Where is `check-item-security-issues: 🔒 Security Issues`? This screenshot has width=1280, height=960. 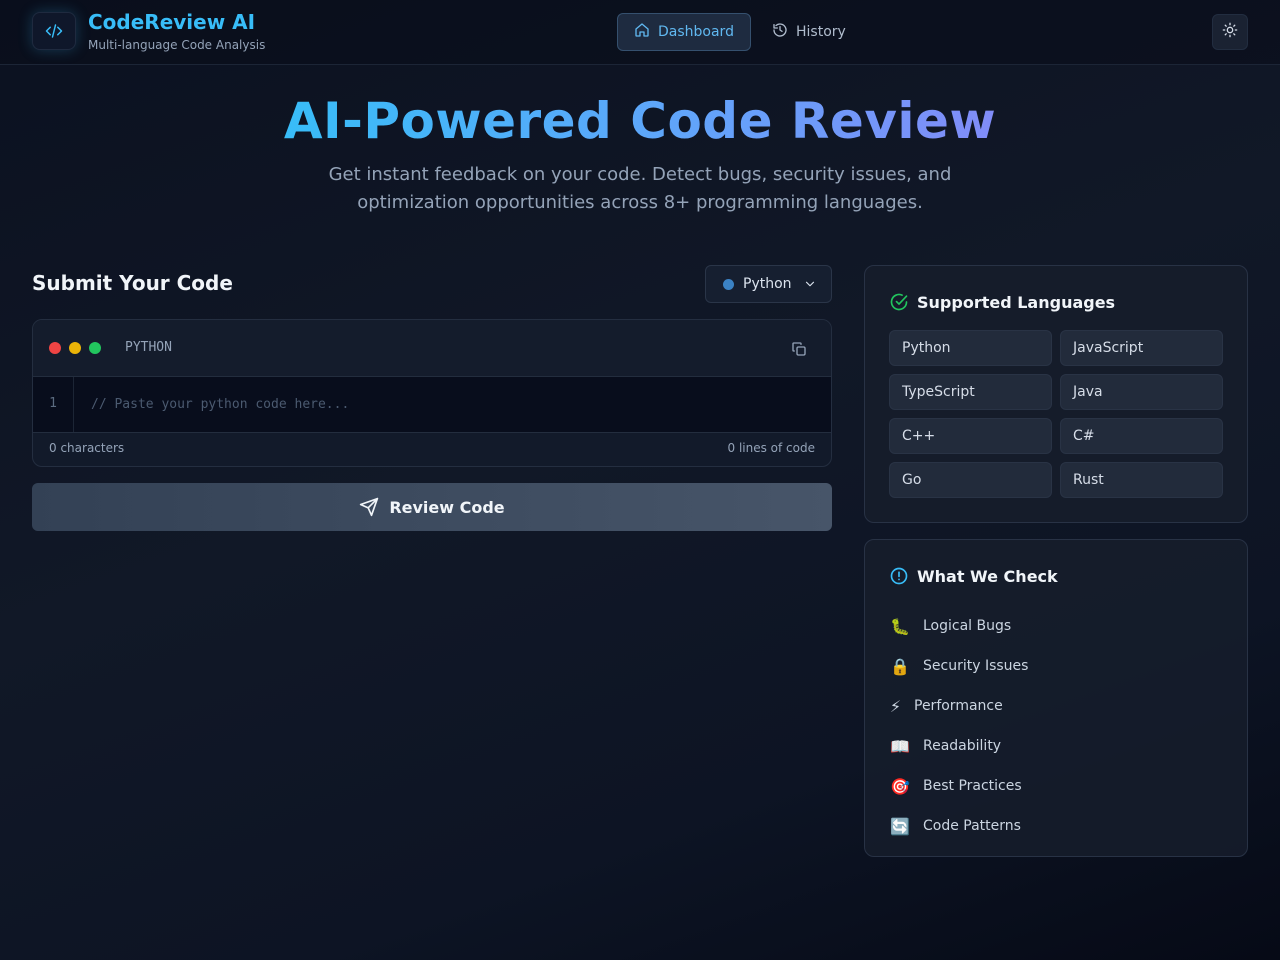
check-item-security-issues: 🔒 Security Issues is located at coordinates (958, 666).